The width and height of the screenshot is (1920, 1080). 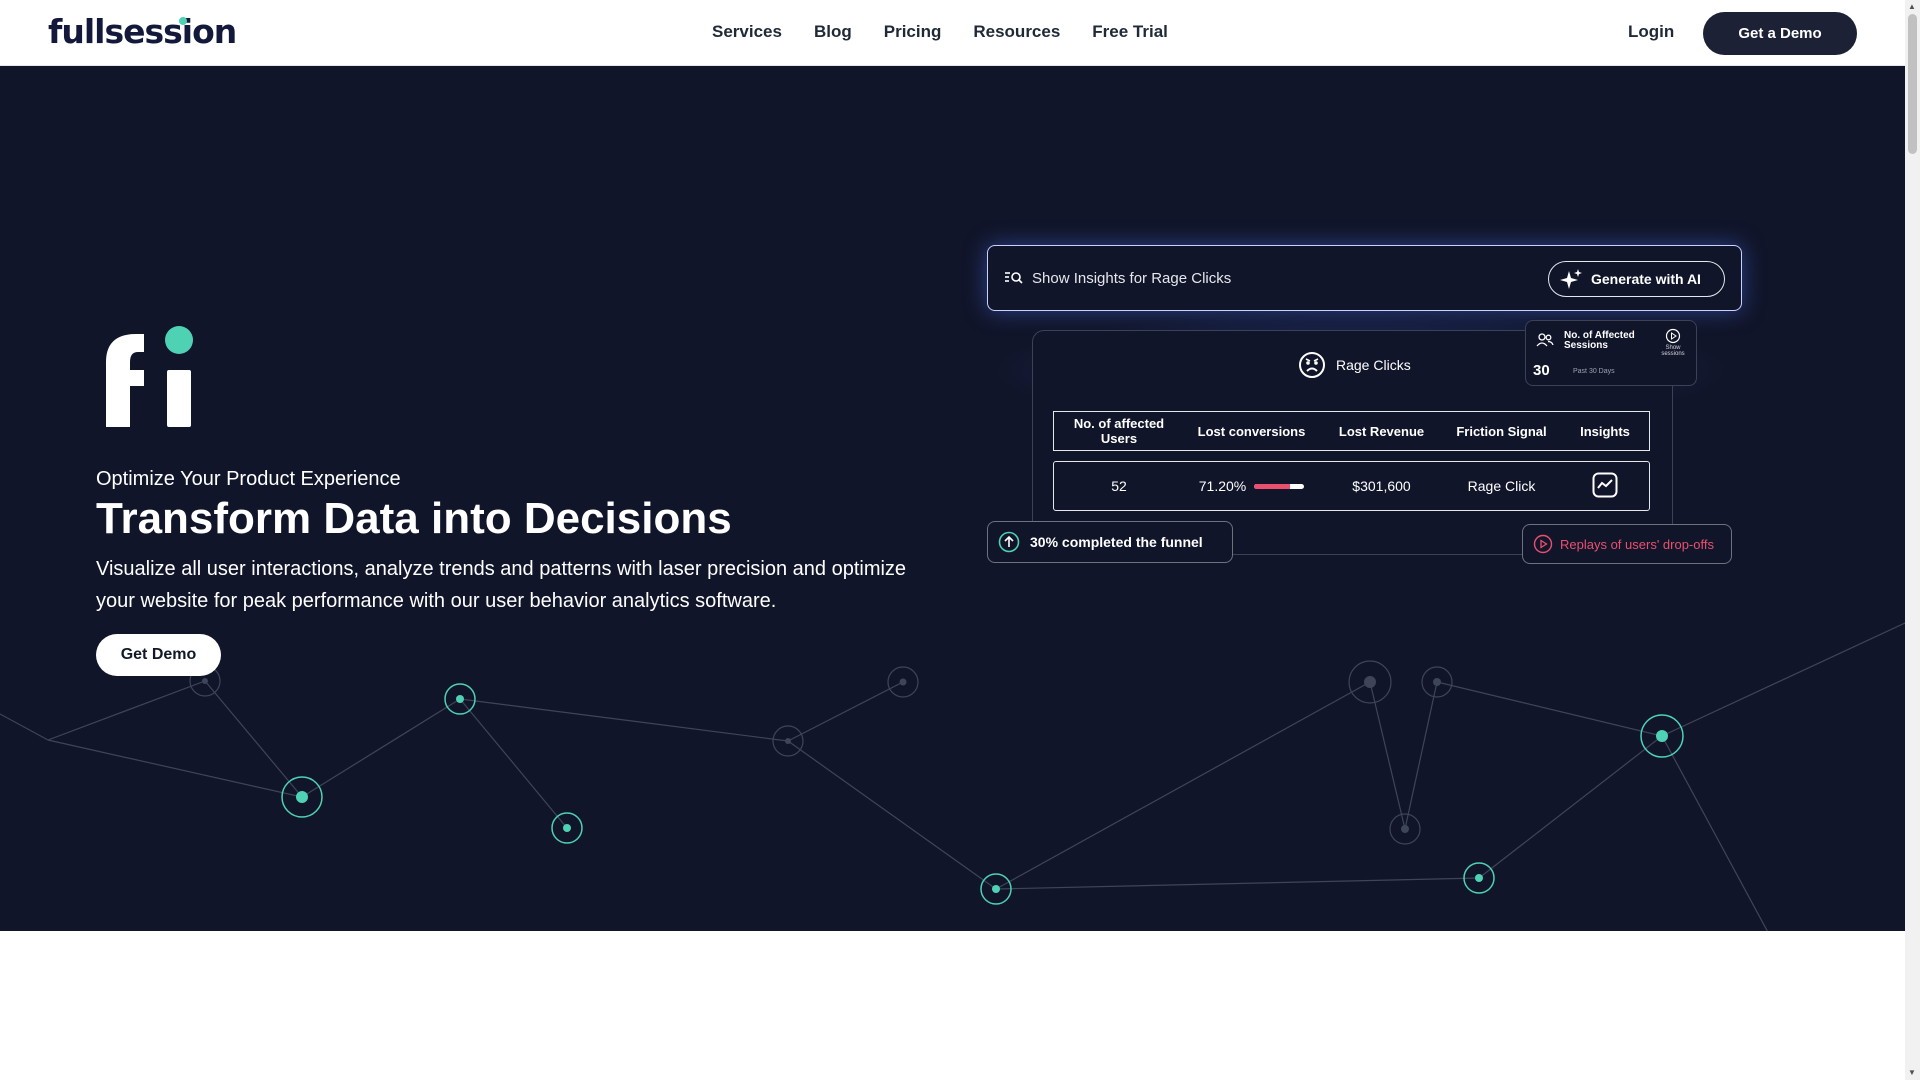 I want to click on scroll-up-arrow-icon: ▲, so click(x=1912, y=6).